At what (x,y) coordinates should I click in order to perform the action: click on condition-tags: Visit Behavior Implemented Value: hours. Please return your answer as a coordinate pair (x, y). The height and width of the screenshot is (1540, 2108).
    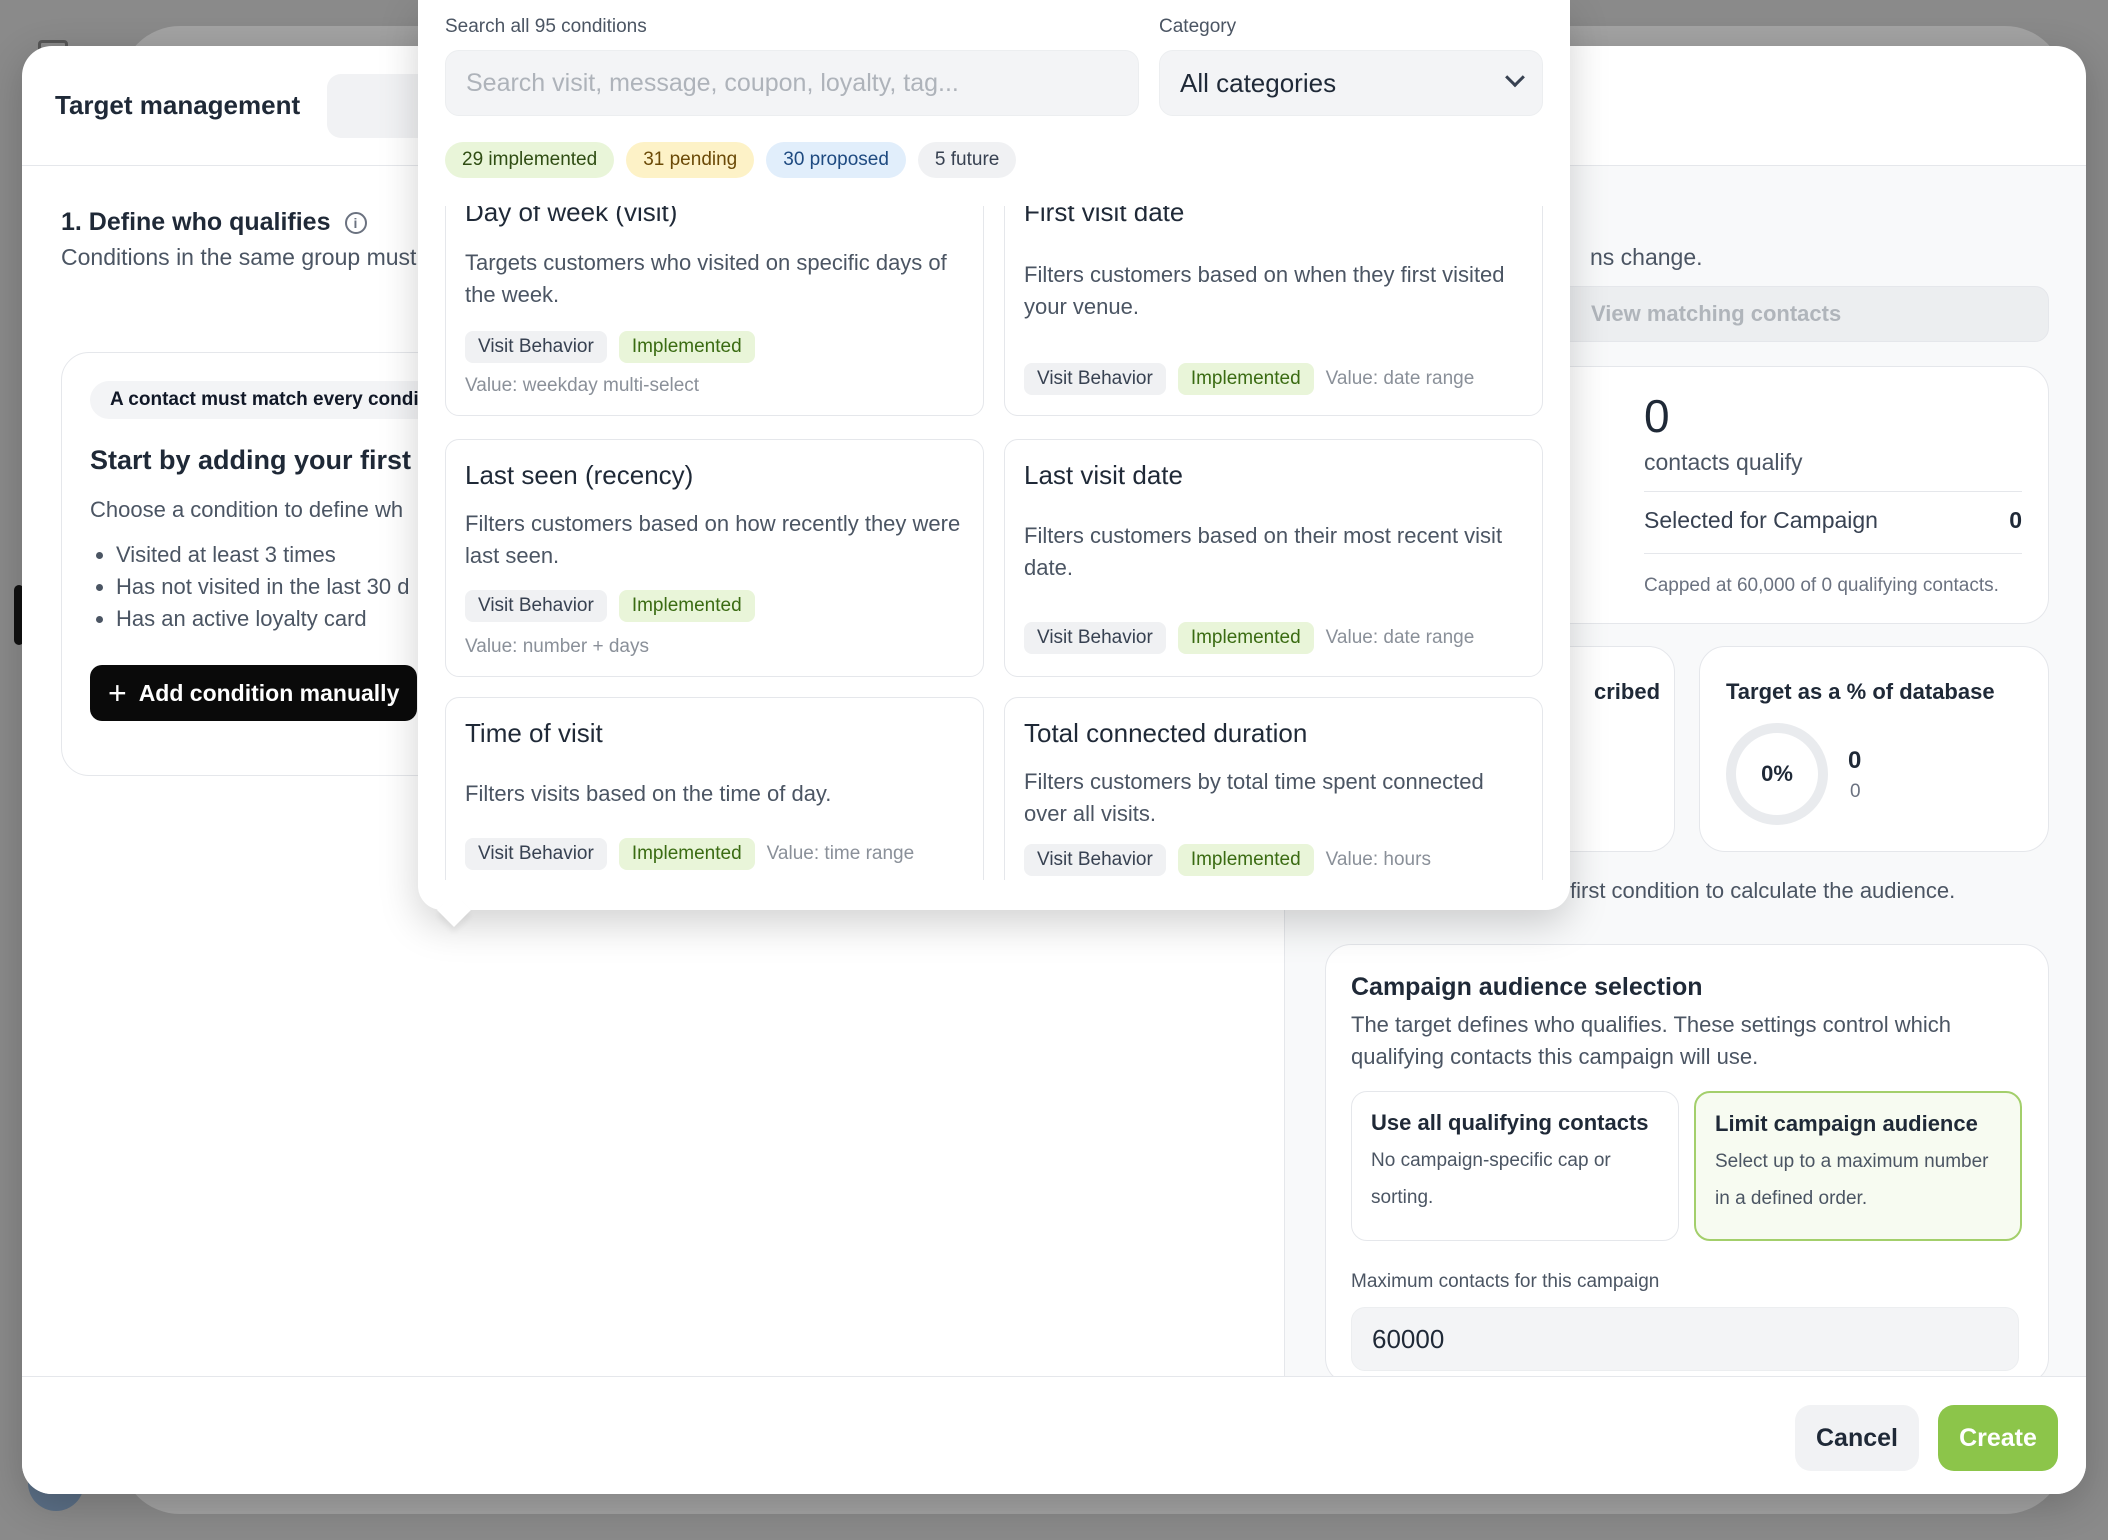
    Looking at the image, I should click on (1227, 860).